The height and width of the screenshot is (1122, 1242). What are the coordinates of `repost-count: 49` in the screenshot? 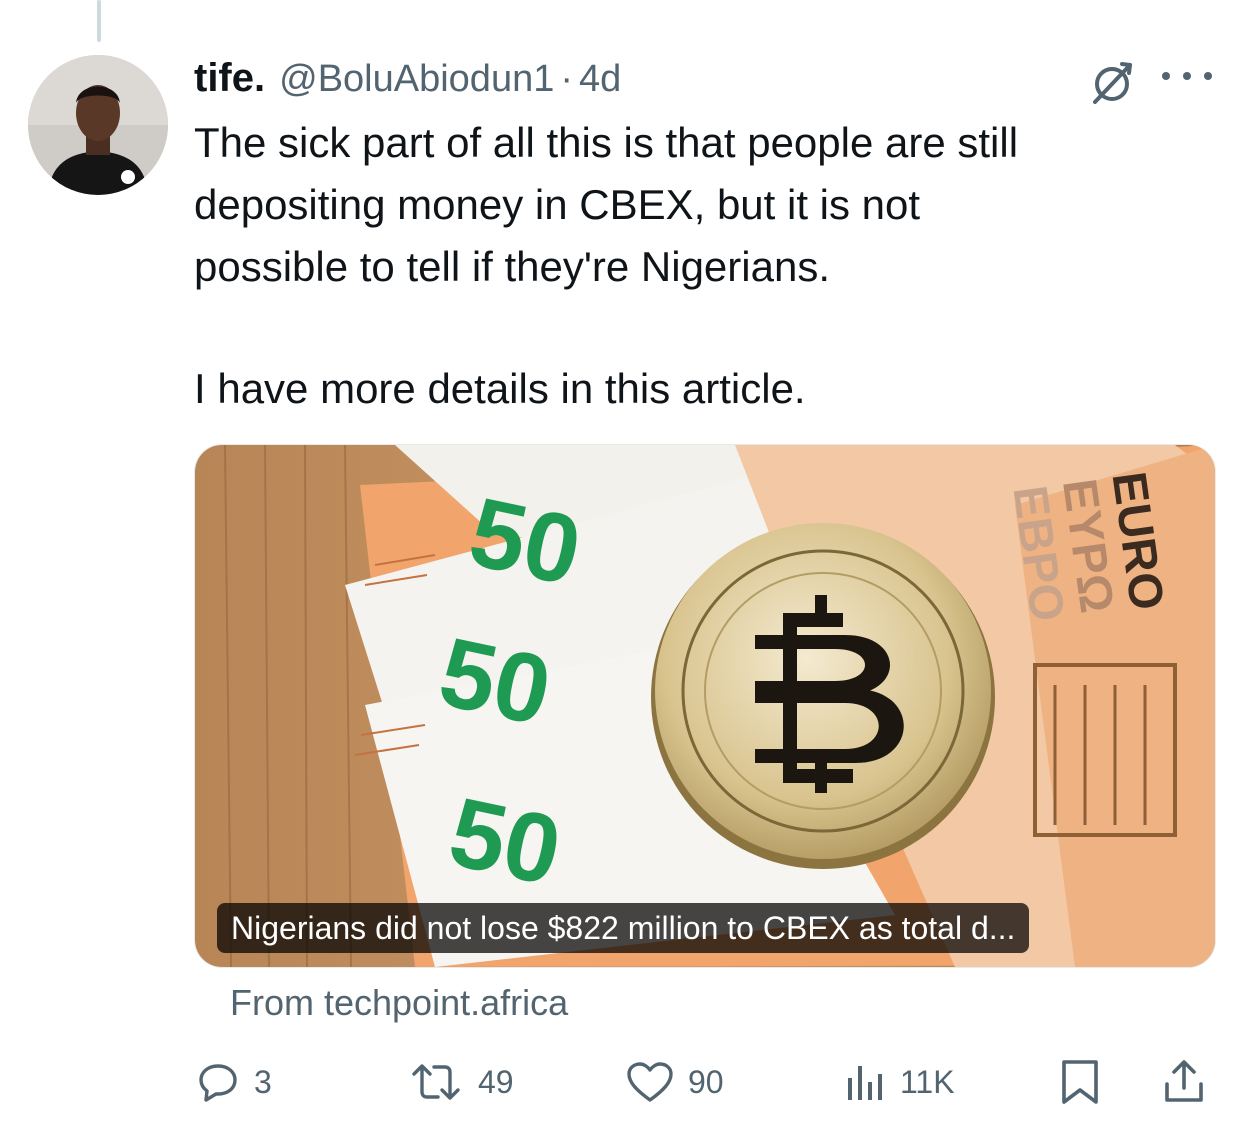 It's located at (496, 1081).